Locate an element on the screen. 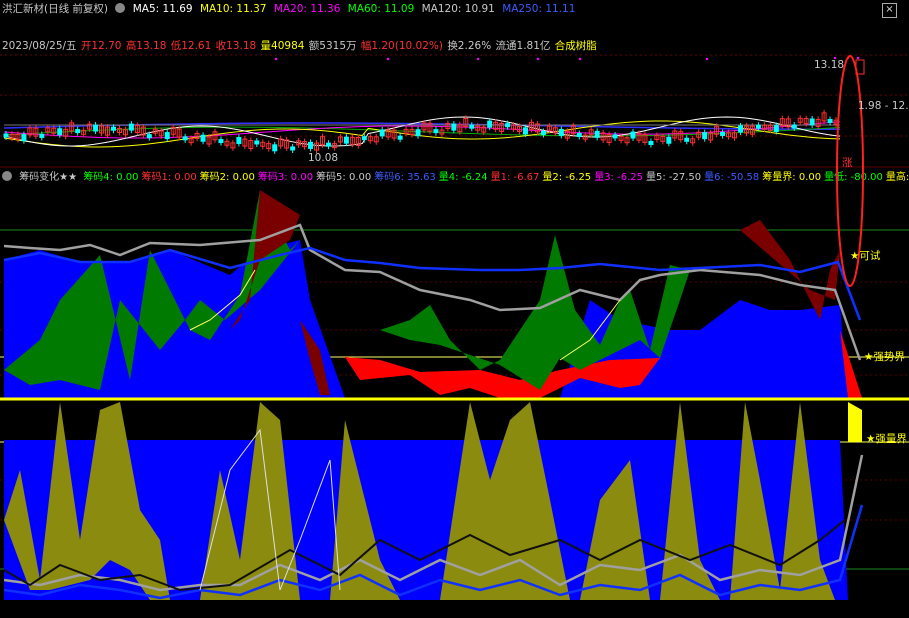 The image size is (909, 618). qiang-liang-label: ★强量界 is located at coordinates (886, 439).